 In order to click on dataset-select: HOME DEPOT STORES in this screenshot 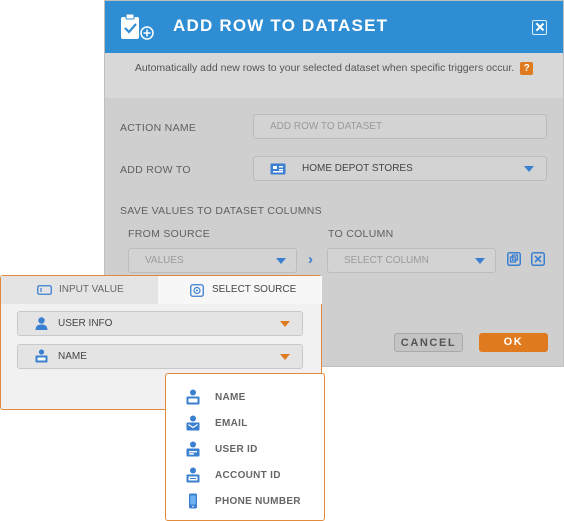, I will do `click(400, 168)`.